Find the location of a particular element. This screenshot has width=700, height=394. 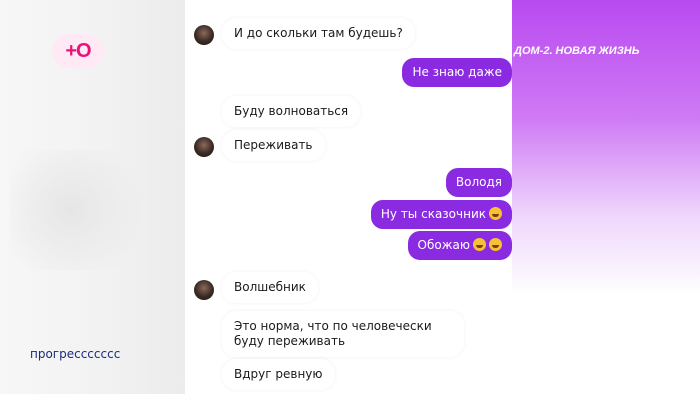

show-title: ДОМ-2. НОВАЯ ЖИЗНЬ is located at coordinates (577, 51).